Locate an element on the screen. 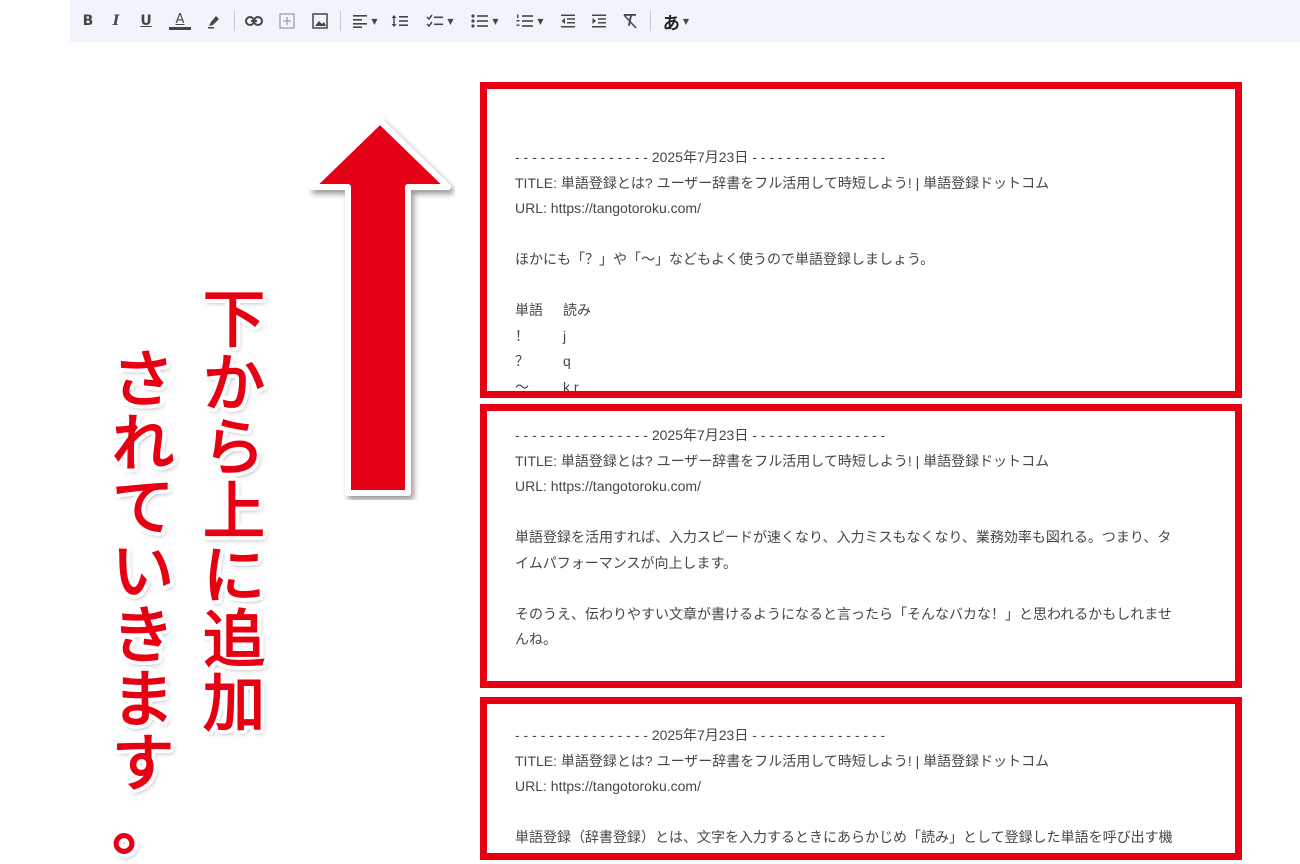 The height and width of the screenshot is (864, 1300). input-language-label: あ is located at coordinates (671, 23).